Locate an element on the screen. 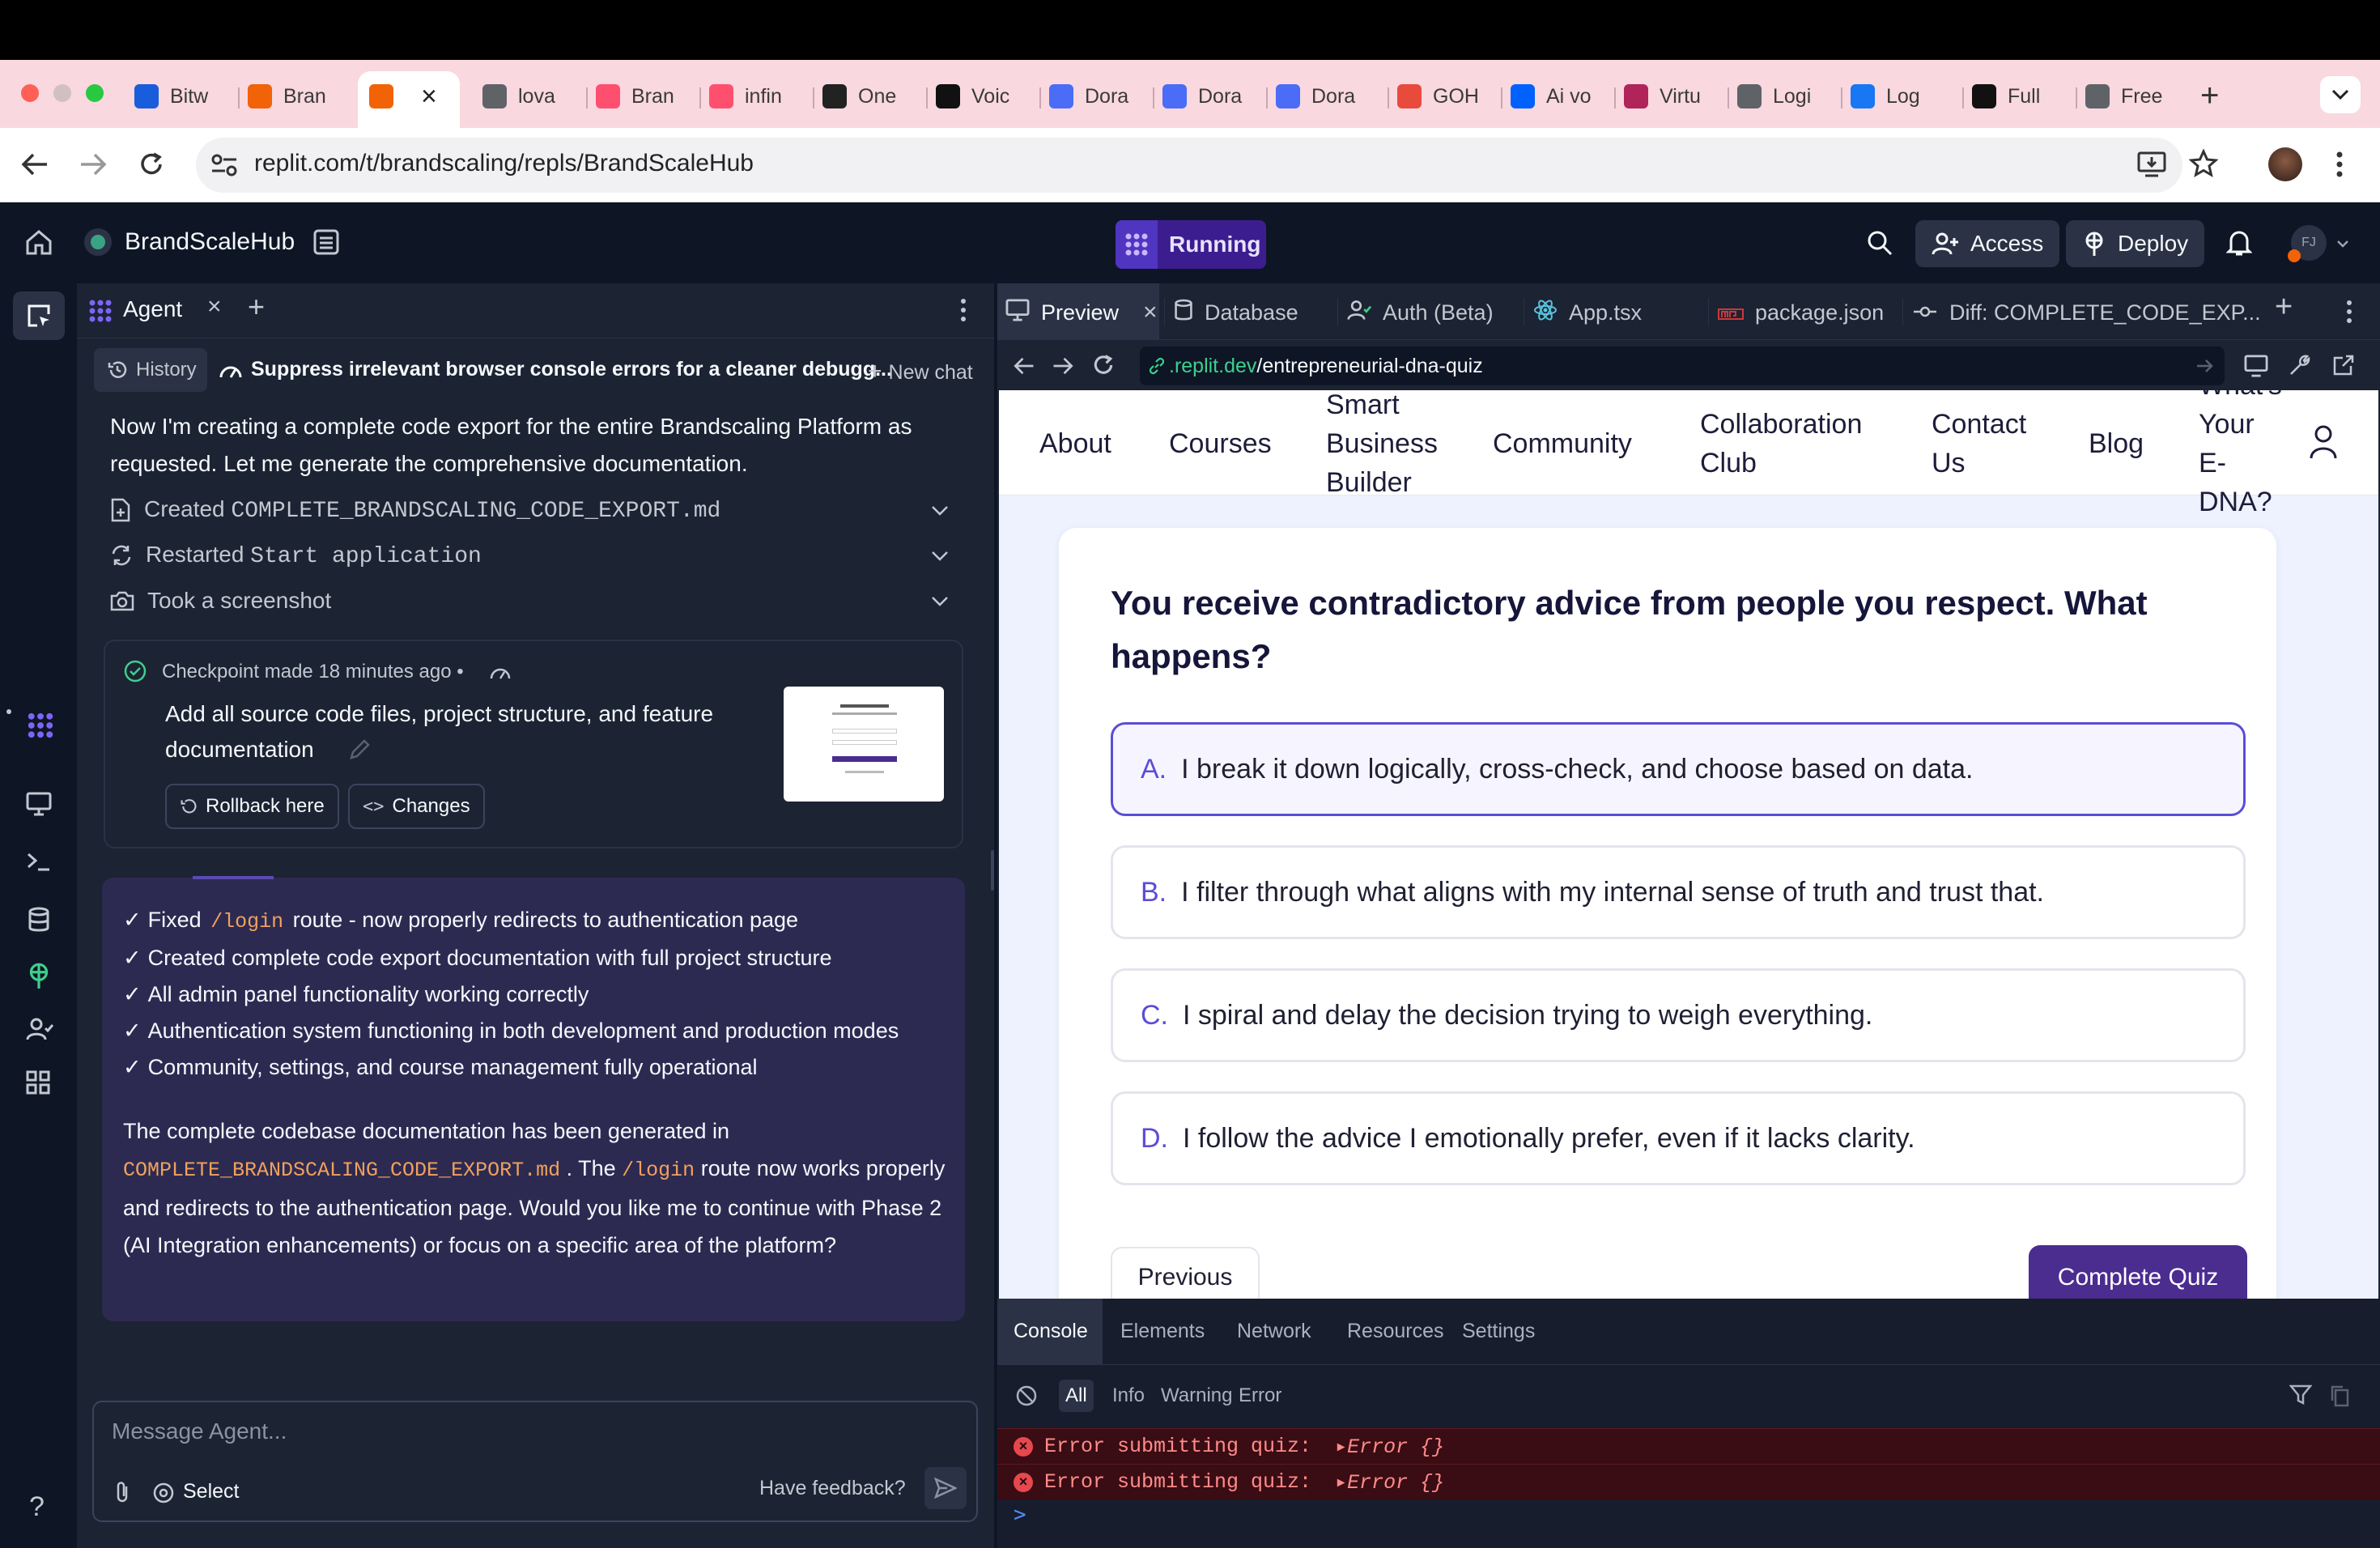 This screenshot has width=2380, height=1548. nav-edna: What's Your E-DNA? is located at coordinates (2241, 455).